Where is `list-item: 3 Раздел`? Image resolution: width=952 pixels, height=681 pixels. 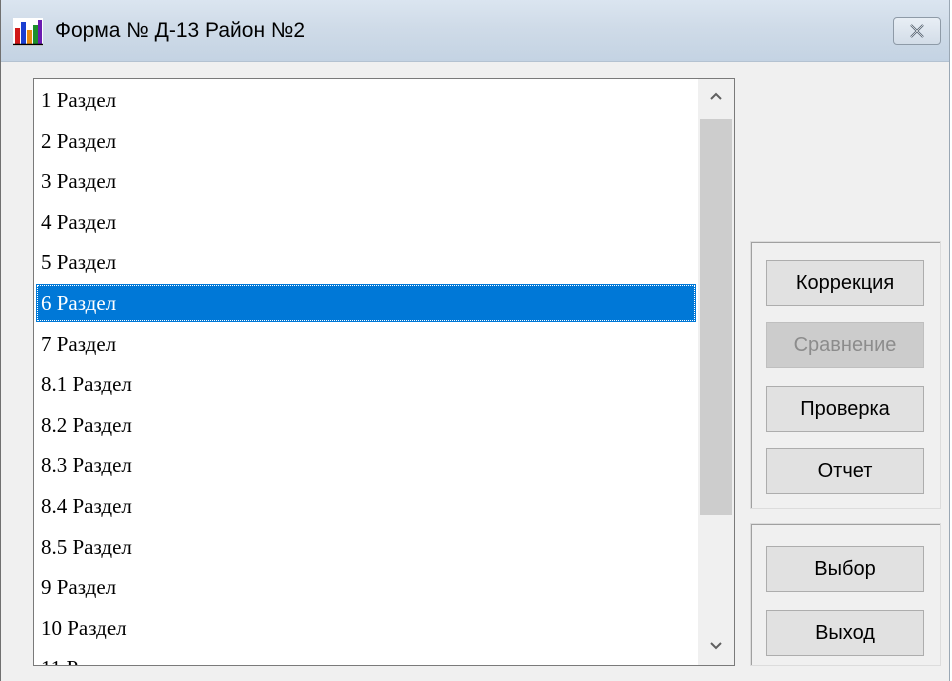
list-item: 3 Раздел is located at coordinates (366, 181).